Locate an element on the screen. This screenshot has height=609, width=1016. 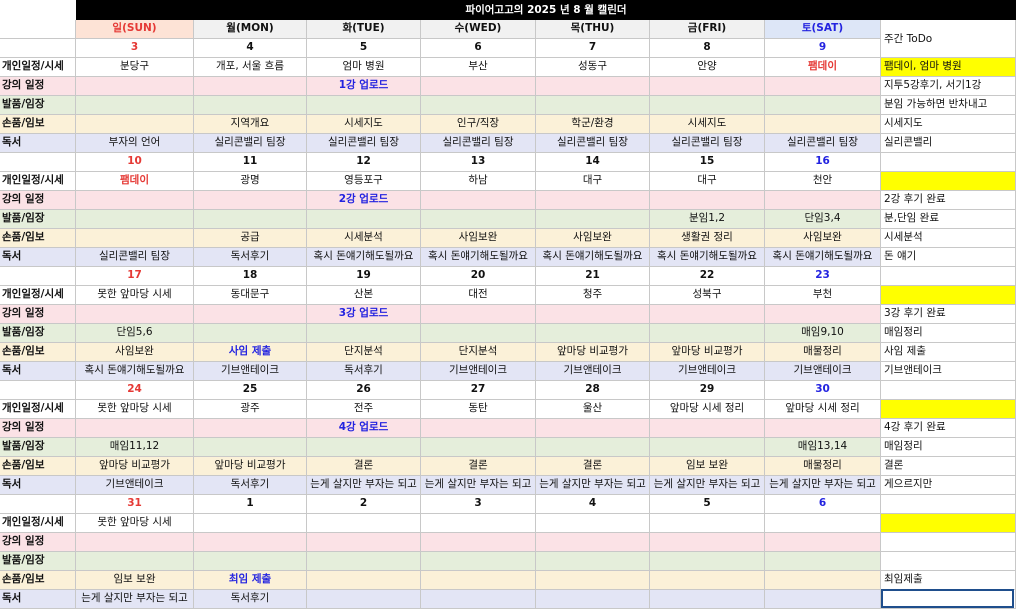
reading-cell: 실리콘밸리 팀장 is located at coordinates (707, 143).